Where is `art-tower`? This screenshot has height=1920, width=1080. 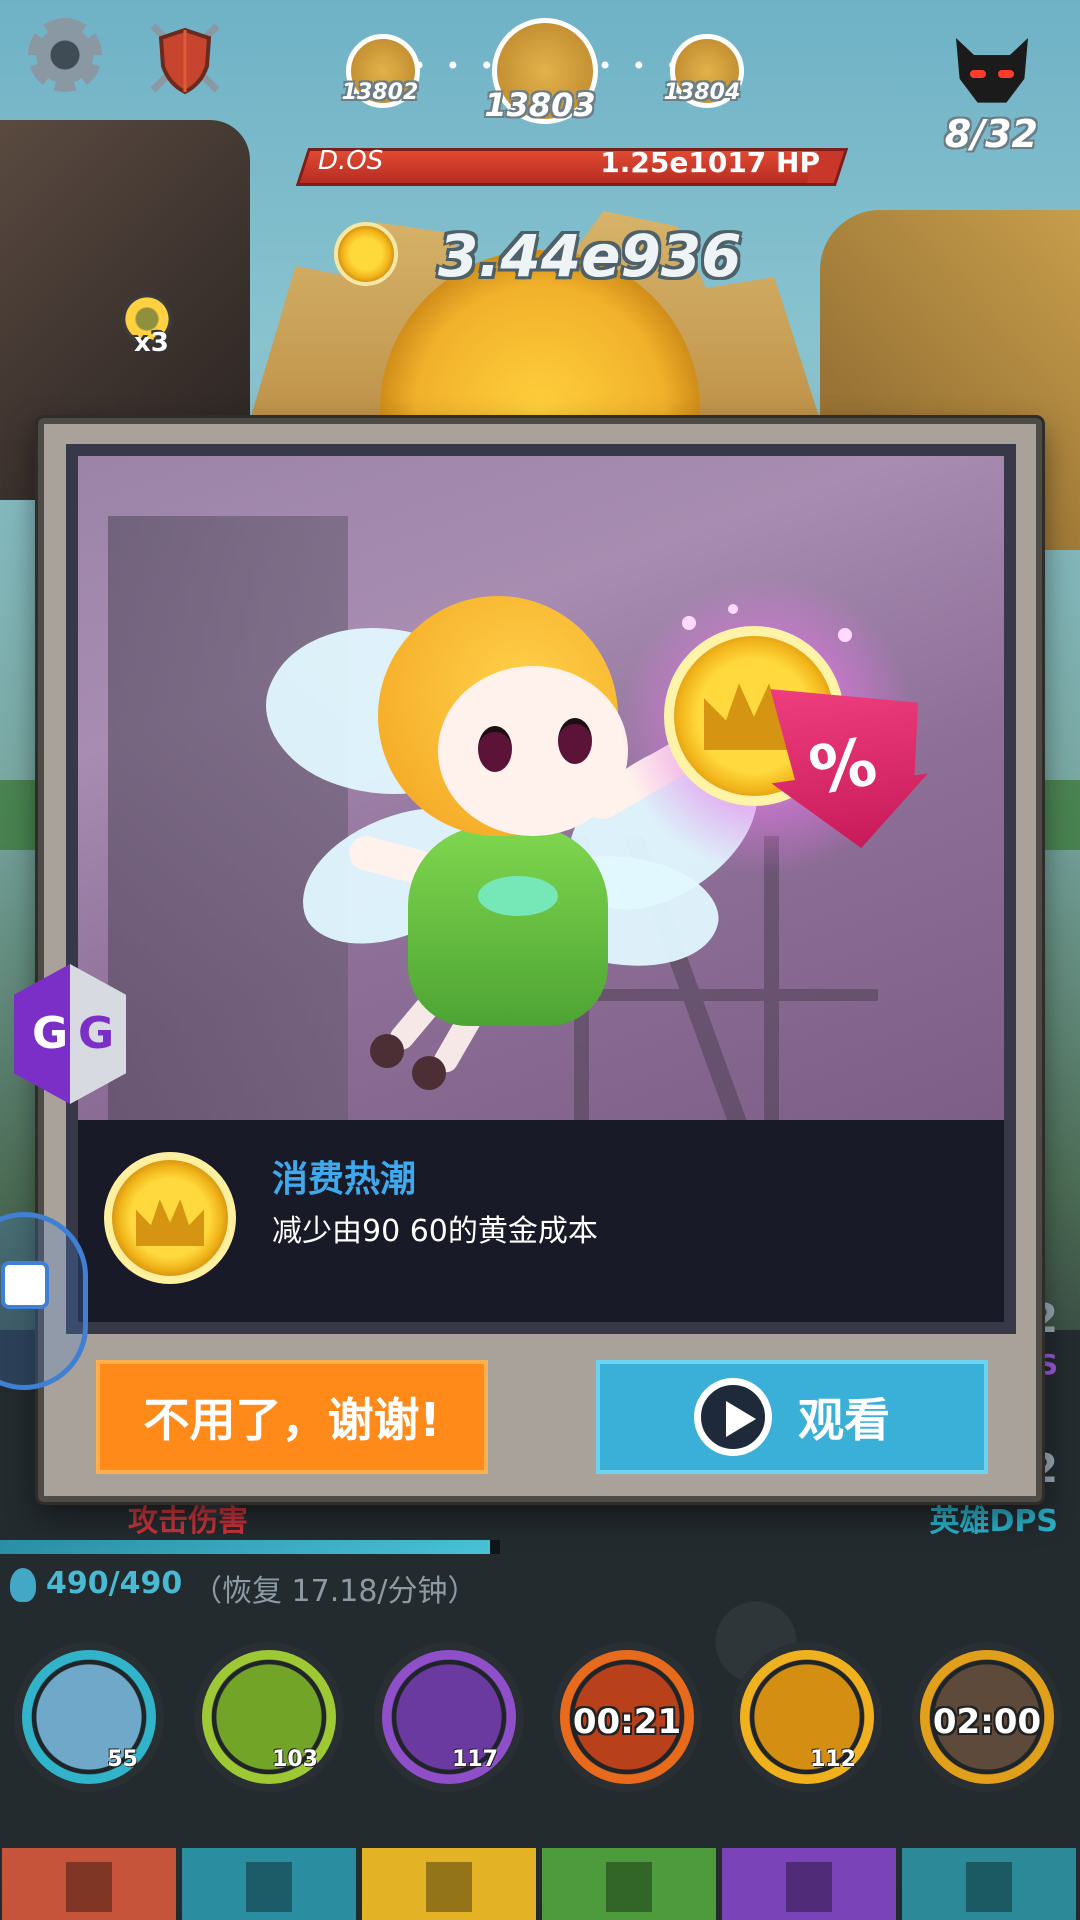
art-tower is located at coordinates (228, 818).